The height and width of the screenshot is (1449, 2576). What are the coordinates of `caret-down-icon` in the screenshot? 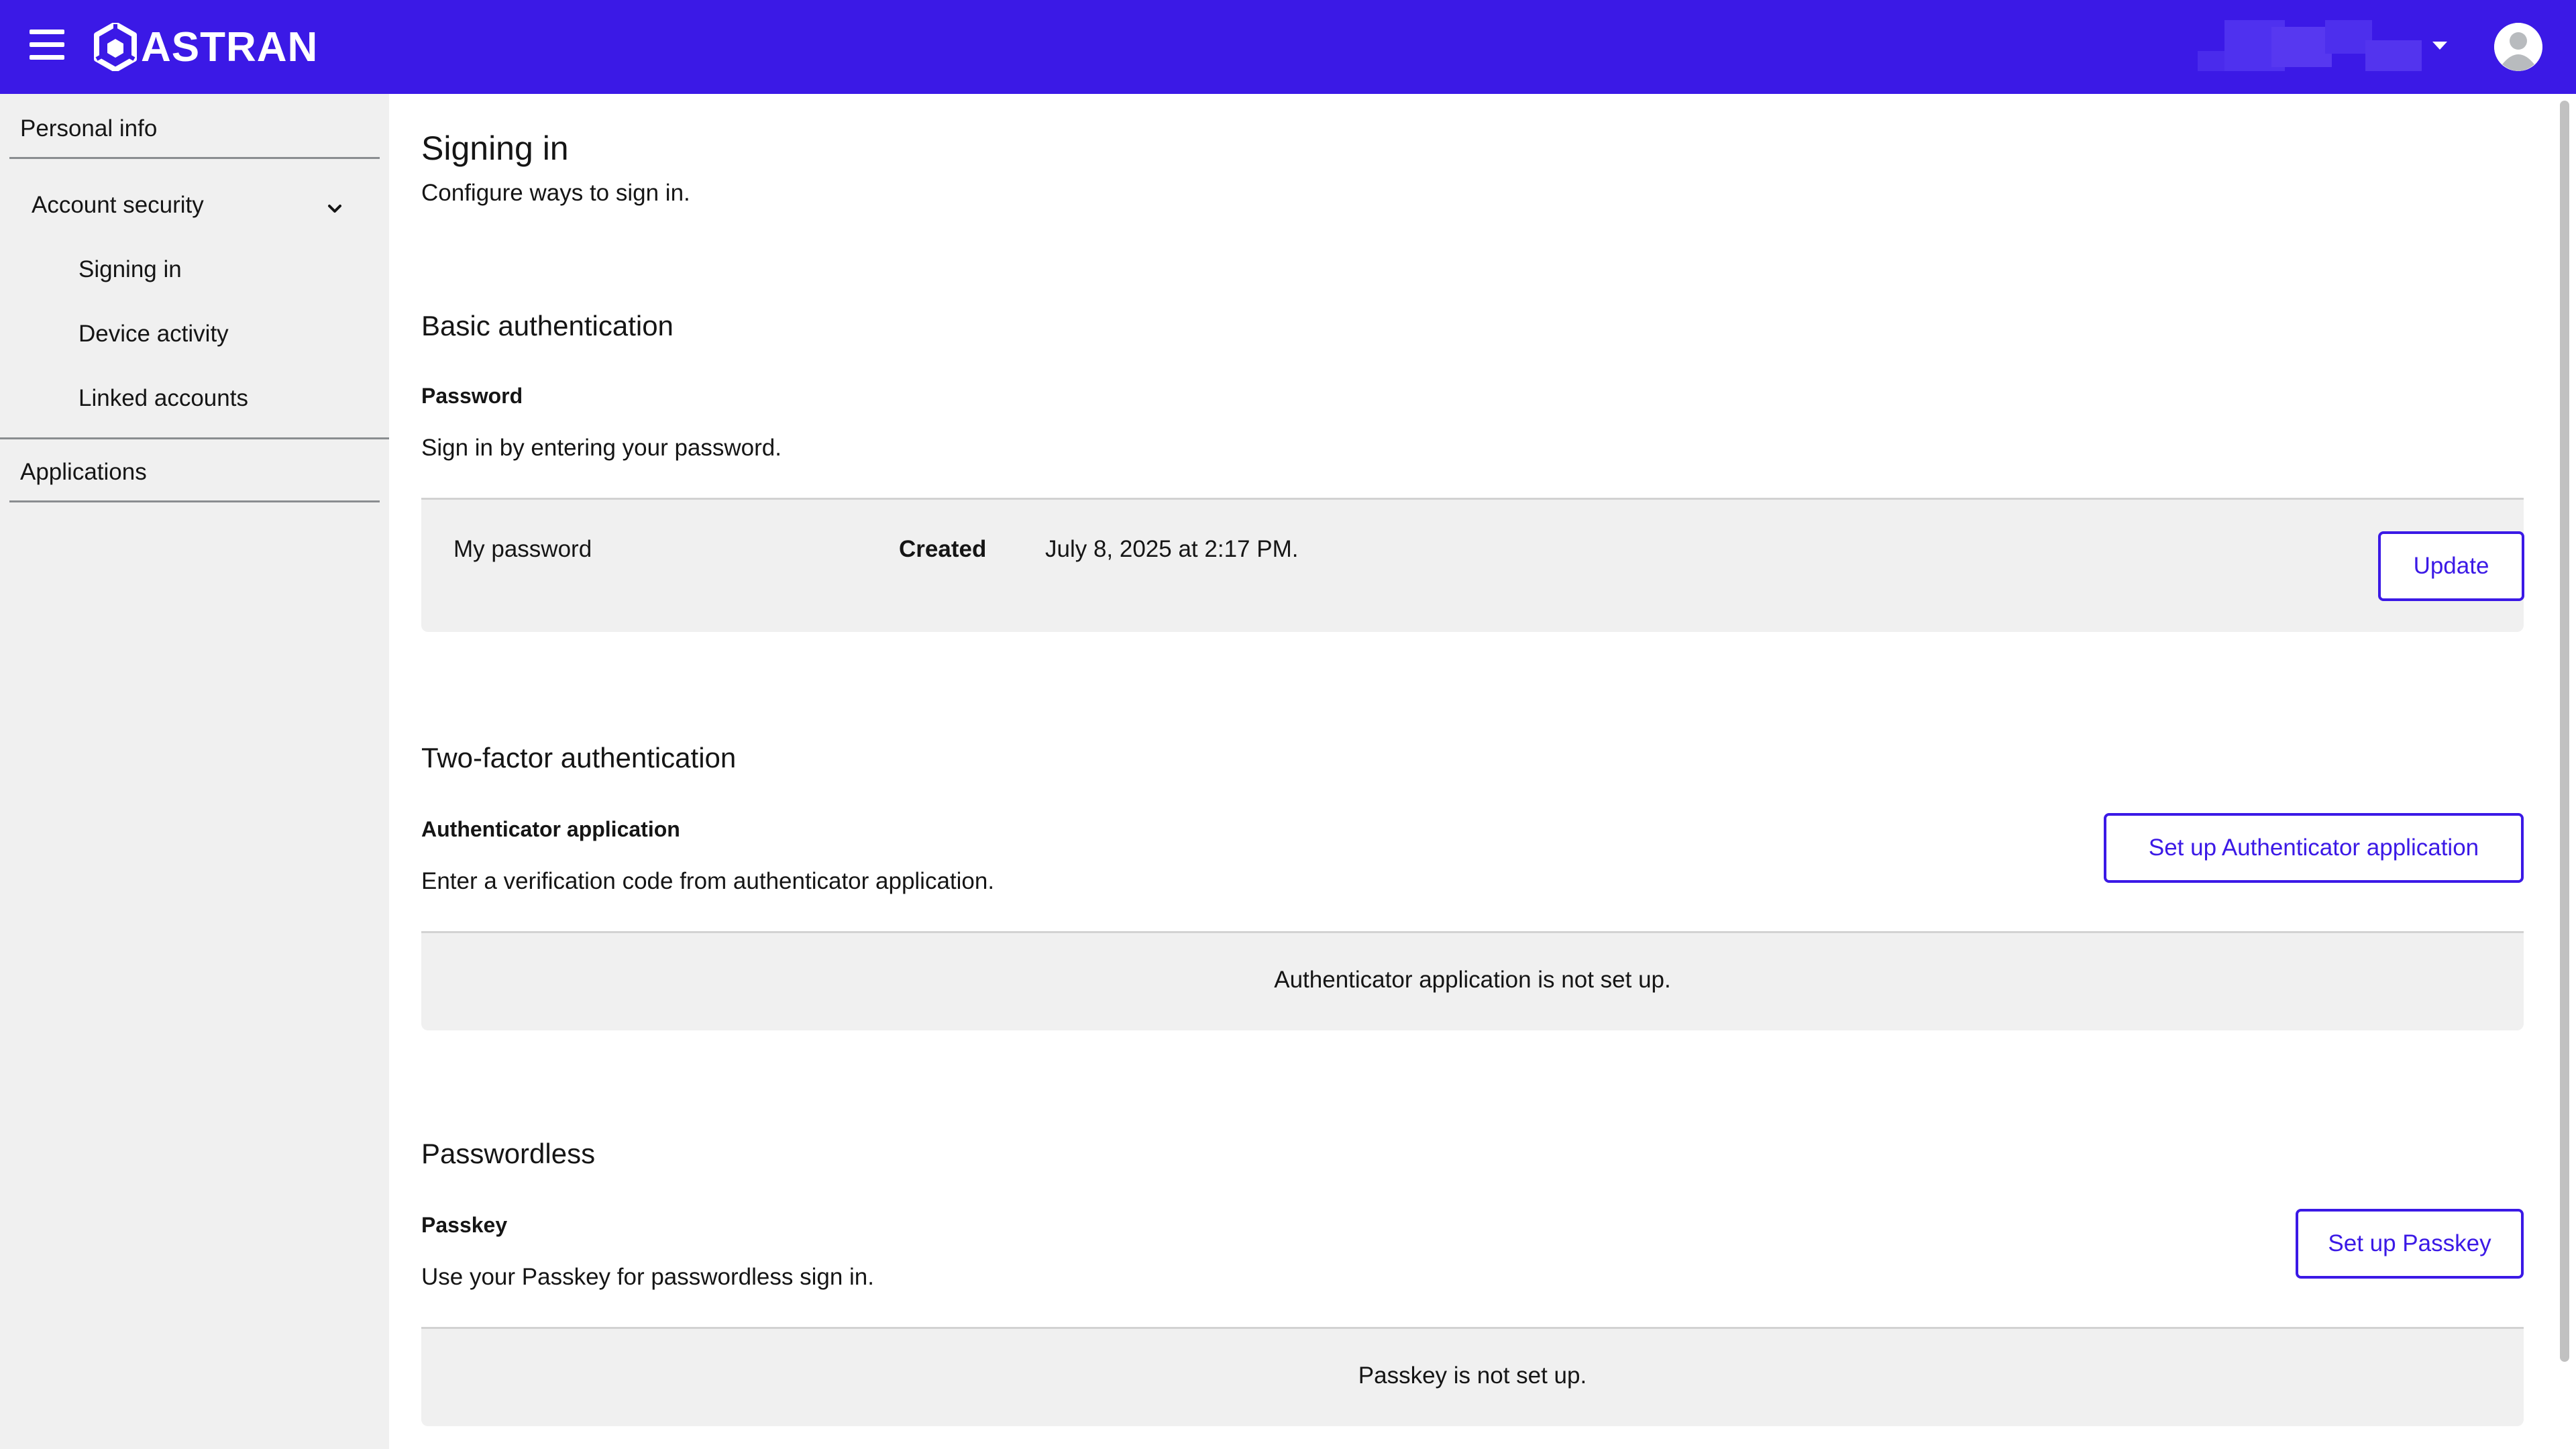 It's located at (2439, 46).